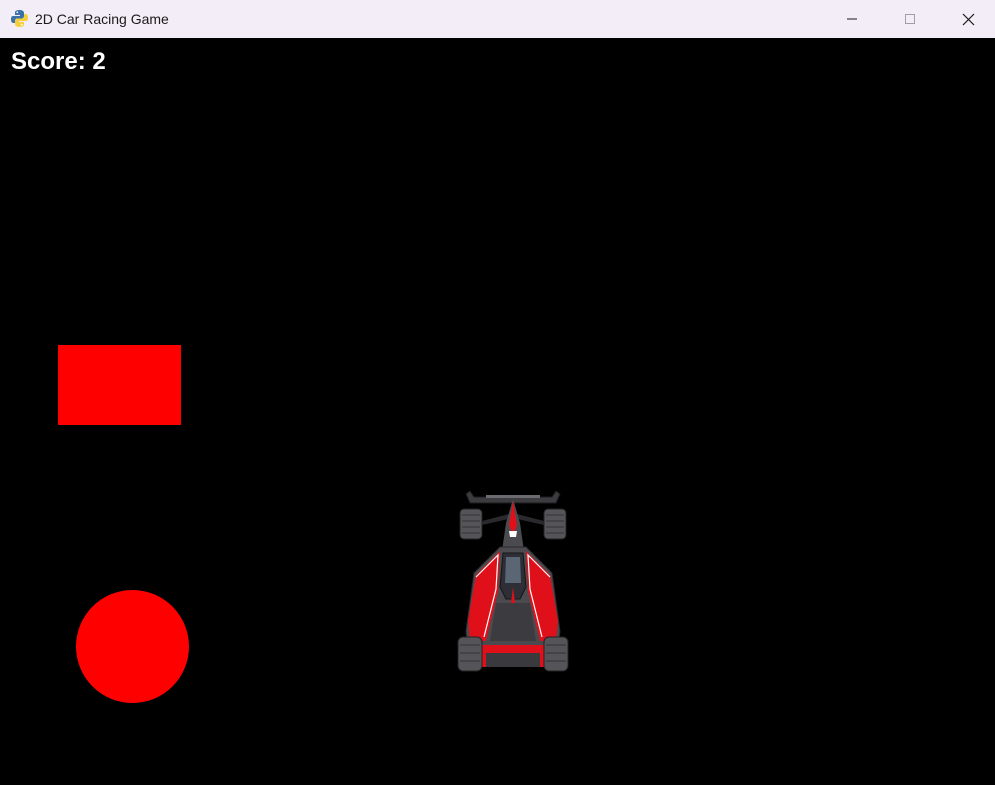  I want to click on circle-obstacle, so click(132, 646).